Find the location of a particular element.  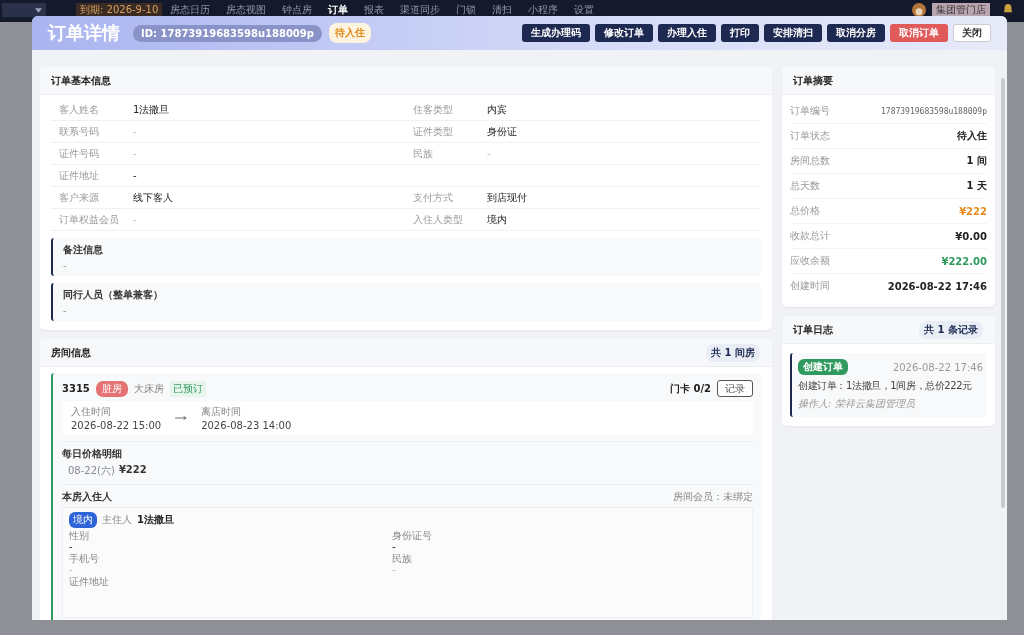

card-title: 订单摘要 is located at coordinates (813, 80).